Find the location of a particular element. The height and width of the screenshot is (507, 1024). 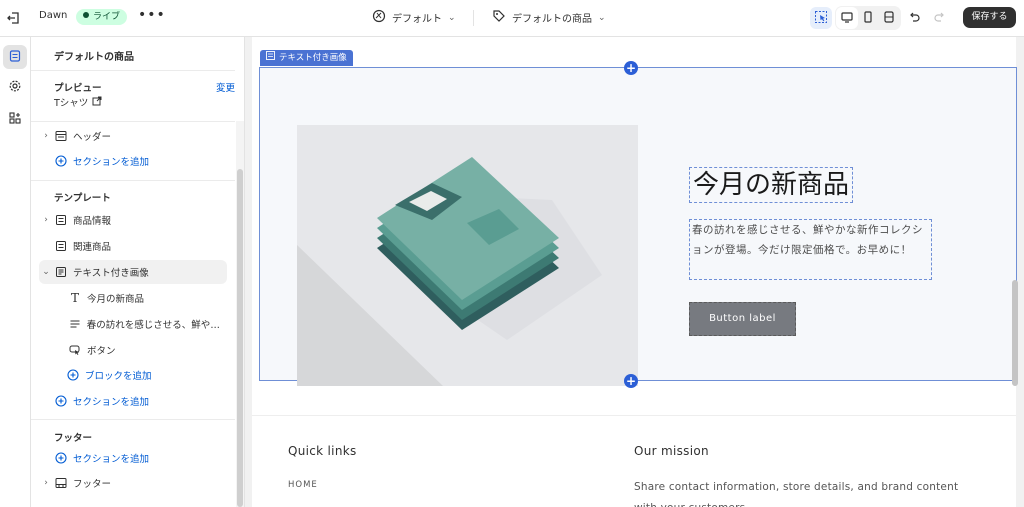

mission-title: Our mission is located at coordinates (671, 451).